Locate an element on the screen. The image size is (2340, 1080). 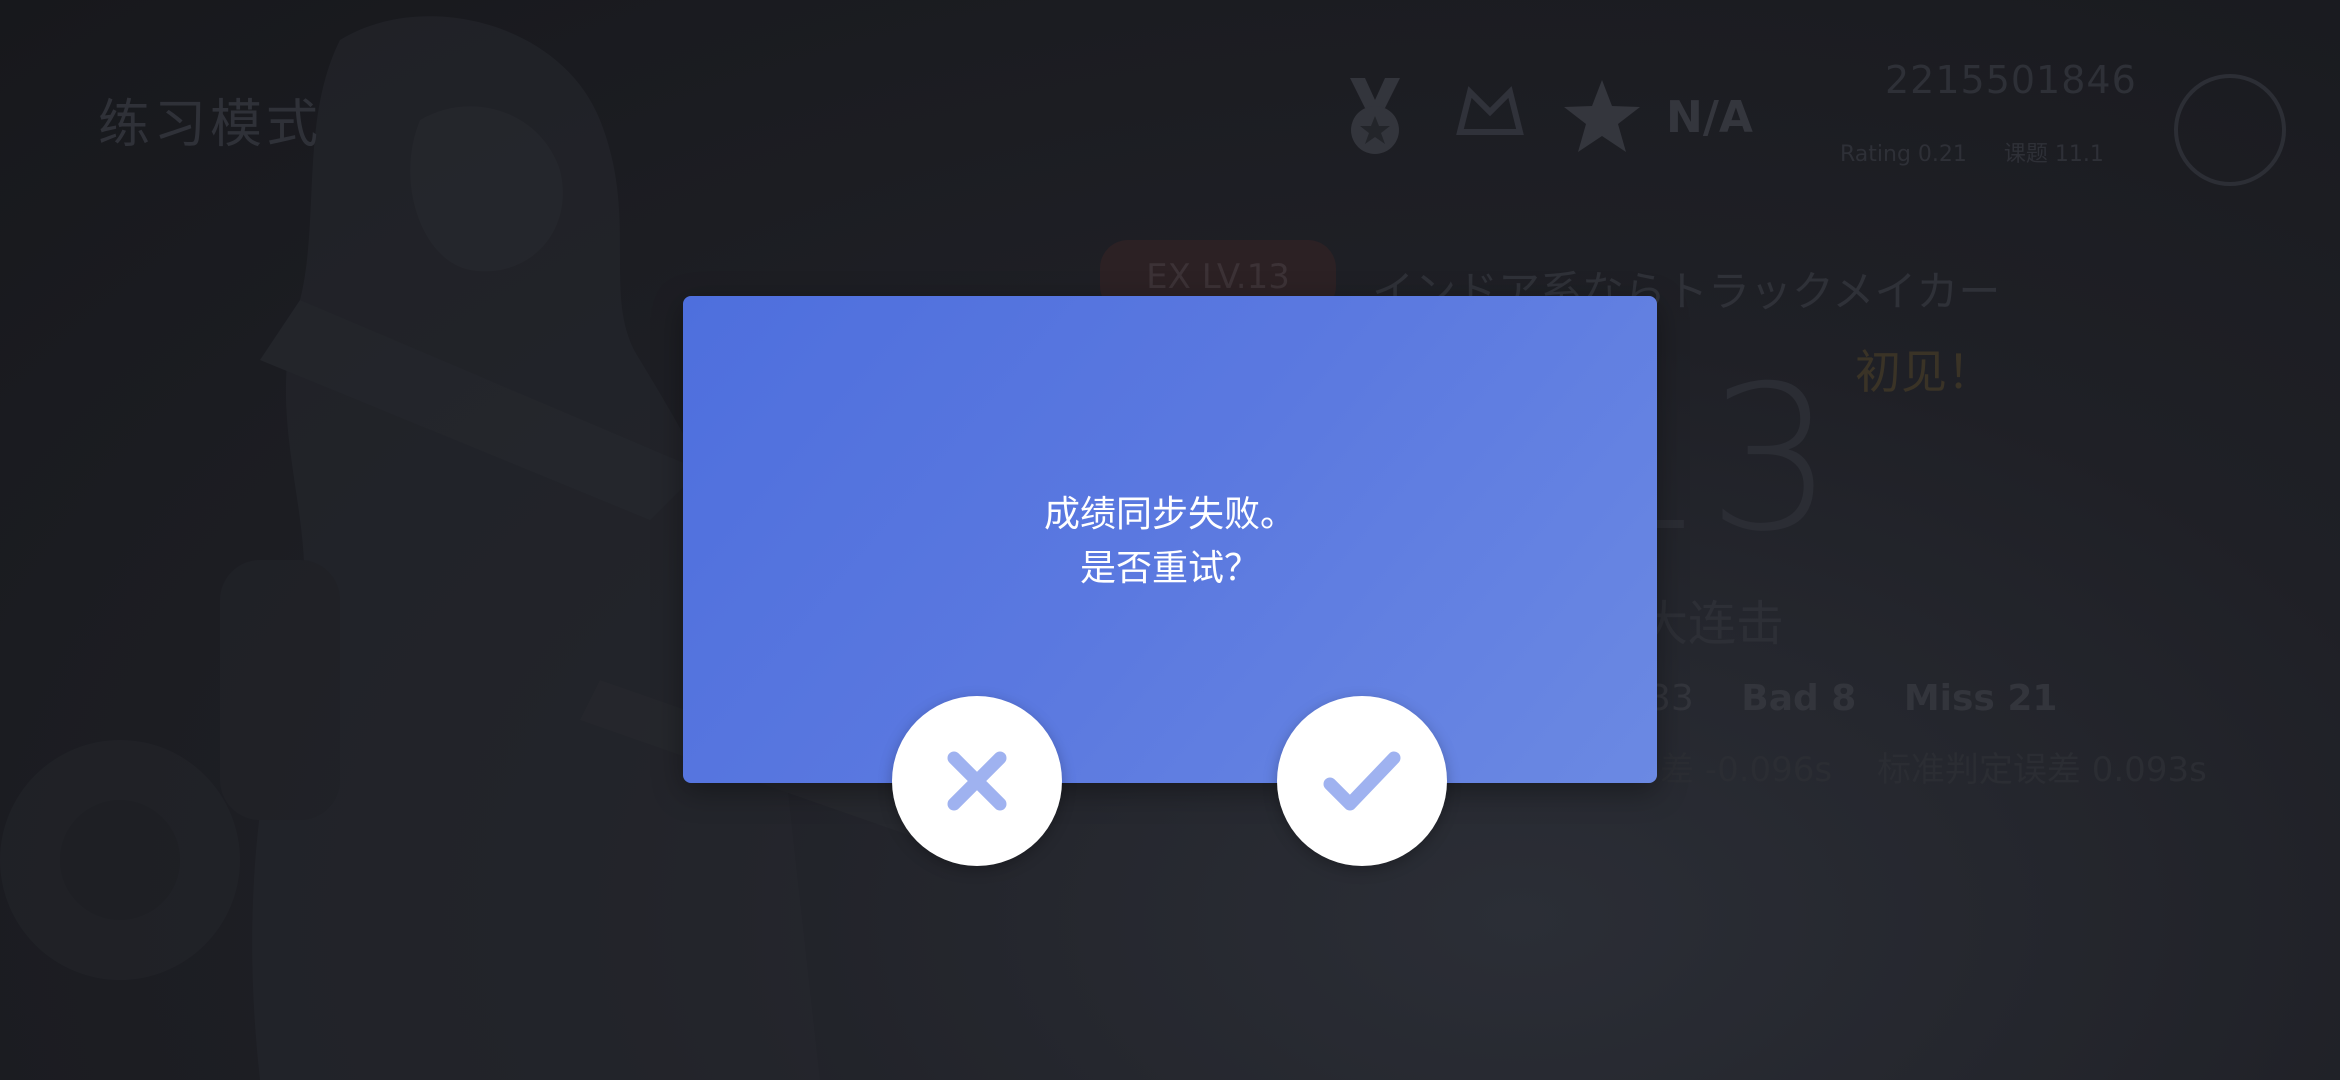
rating-value: Rating 0.21 is located at coordinates (1903, 154).